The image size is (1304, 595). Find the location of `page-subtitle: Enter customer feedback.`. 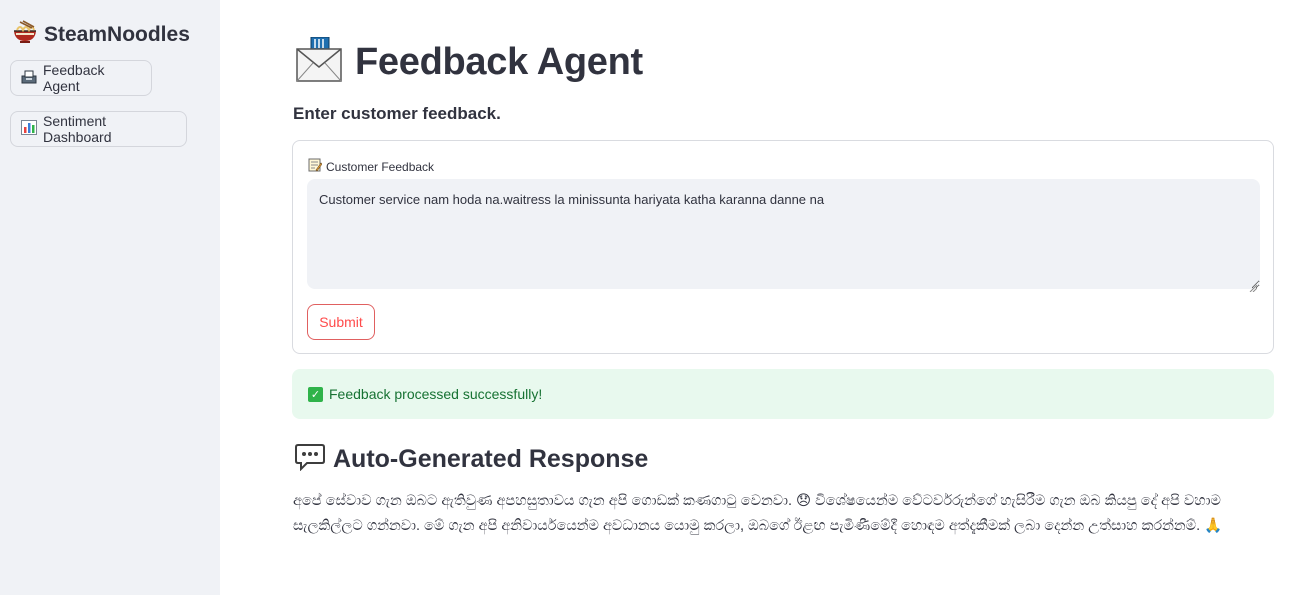

page-subtitle: Enter customer feedback. is located at coordinates (397, 113).